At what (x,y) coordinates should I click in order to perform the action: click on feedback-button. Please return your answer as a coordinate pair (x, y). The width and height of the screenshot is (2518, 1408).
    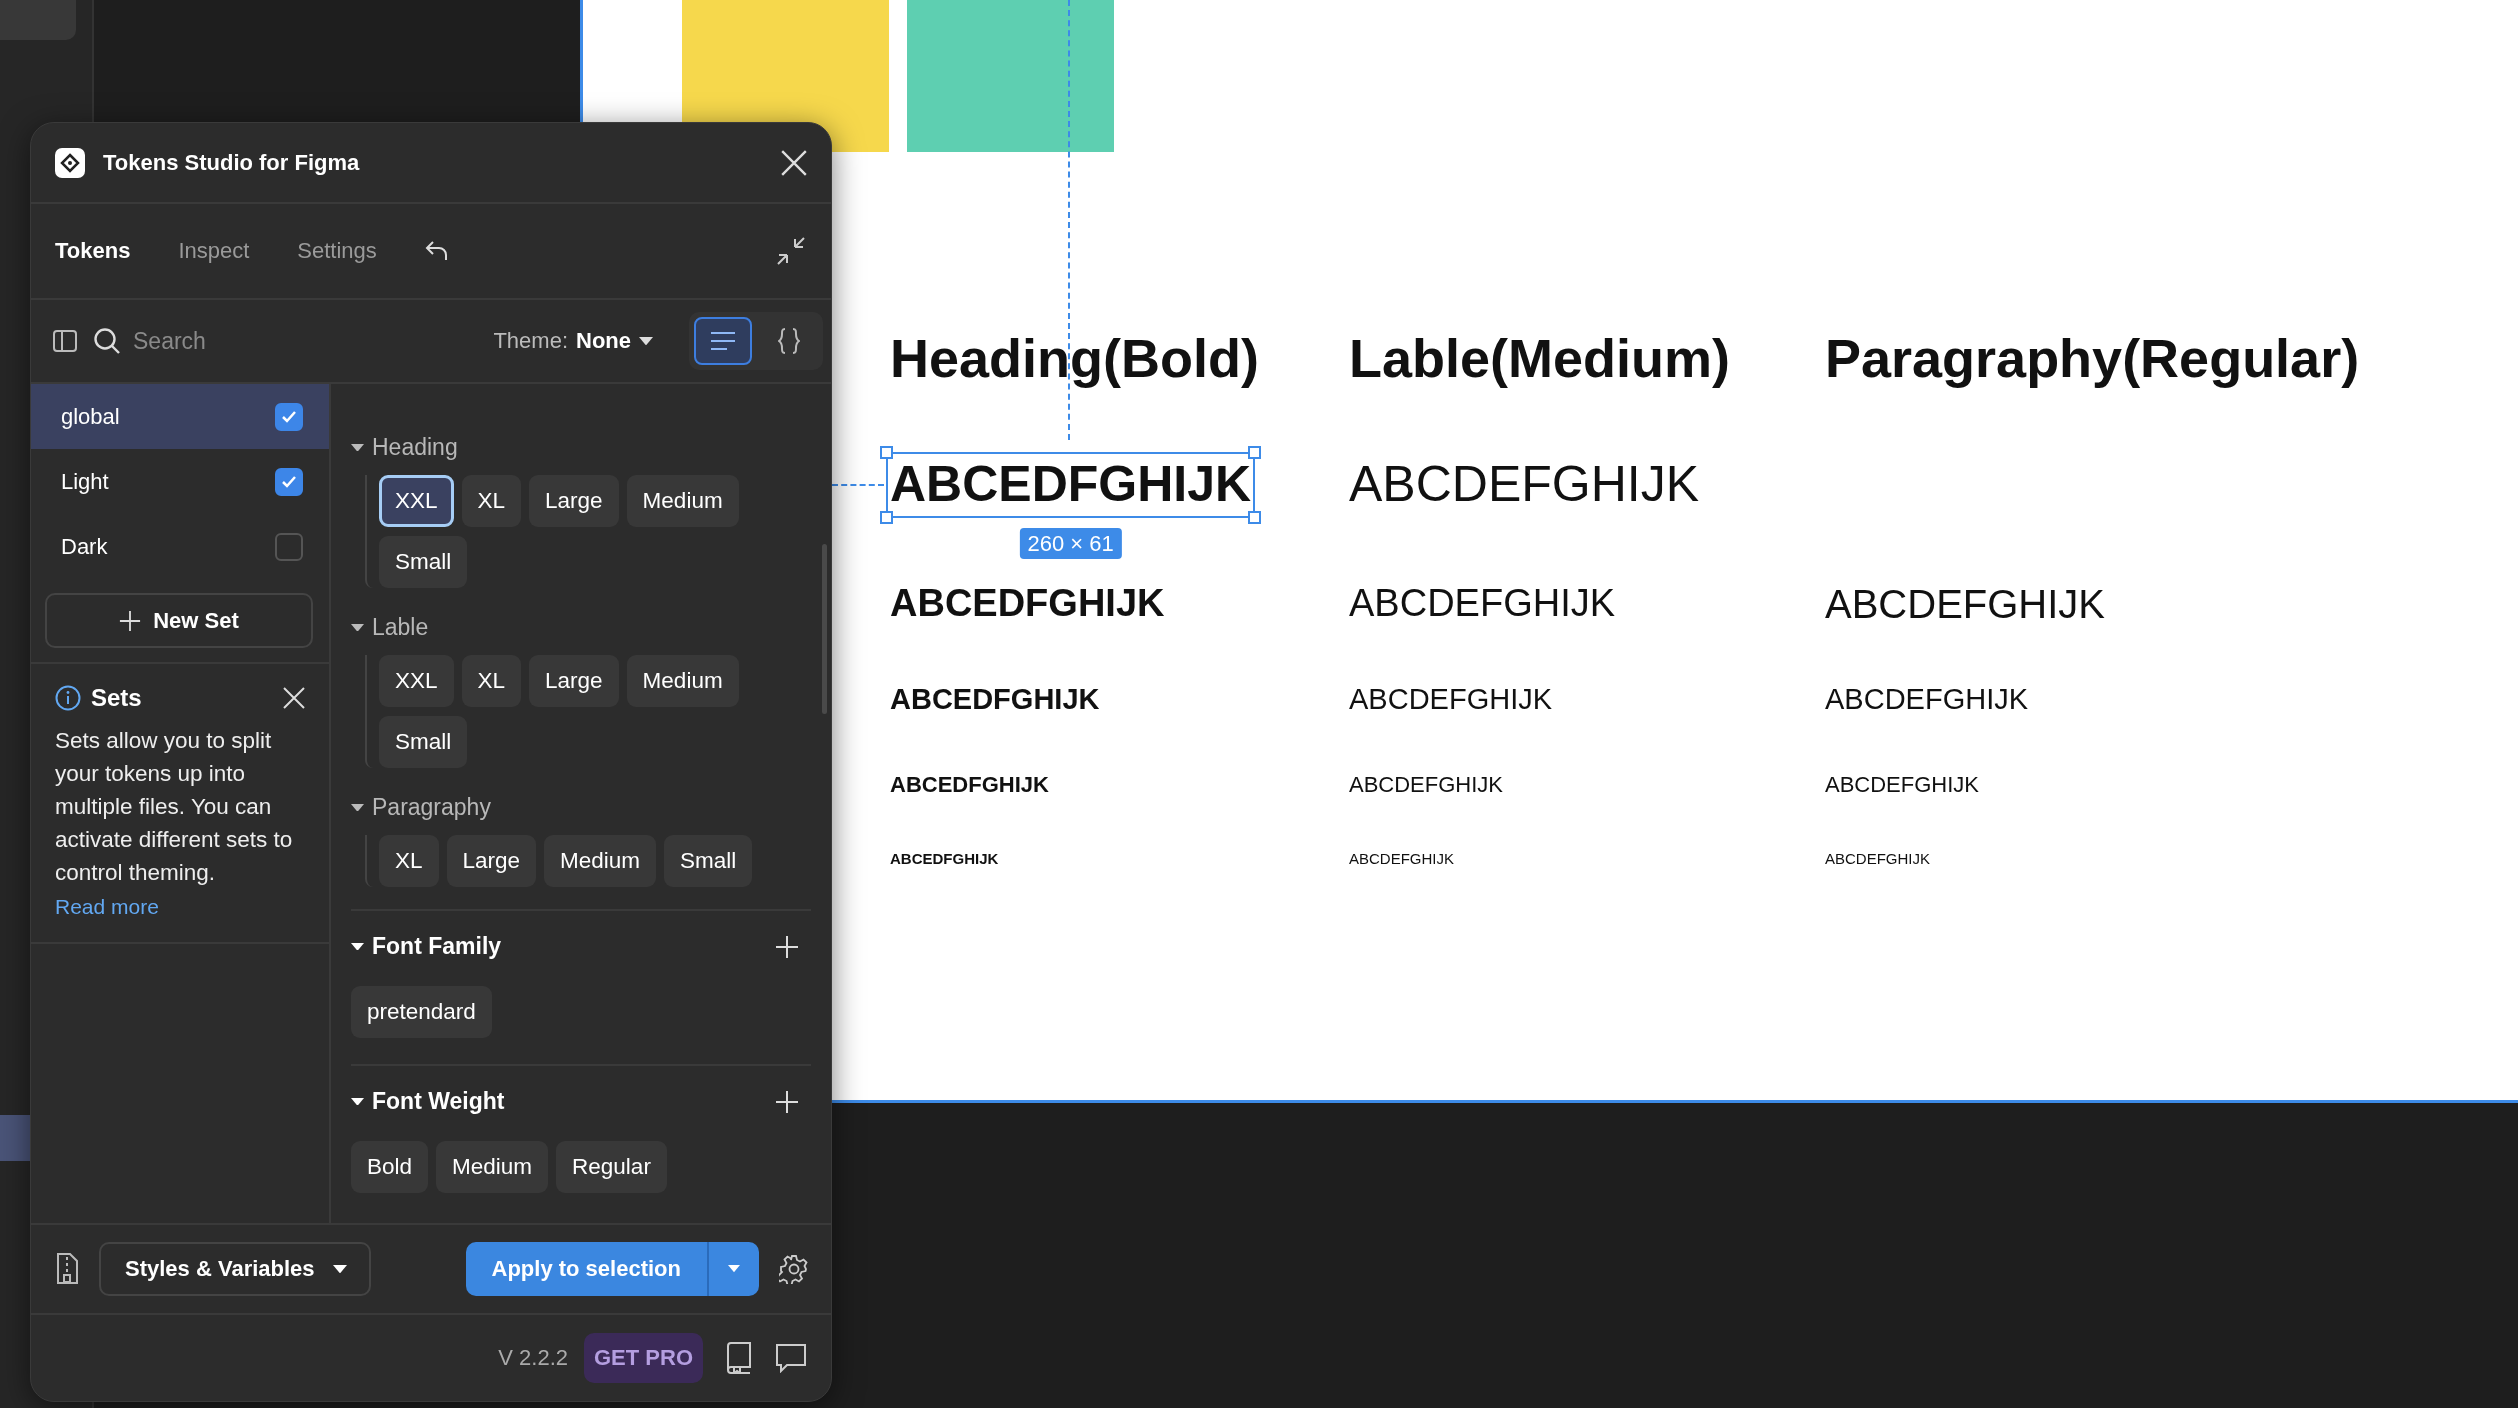
    Looking at the image, I should click on (791, 1358).